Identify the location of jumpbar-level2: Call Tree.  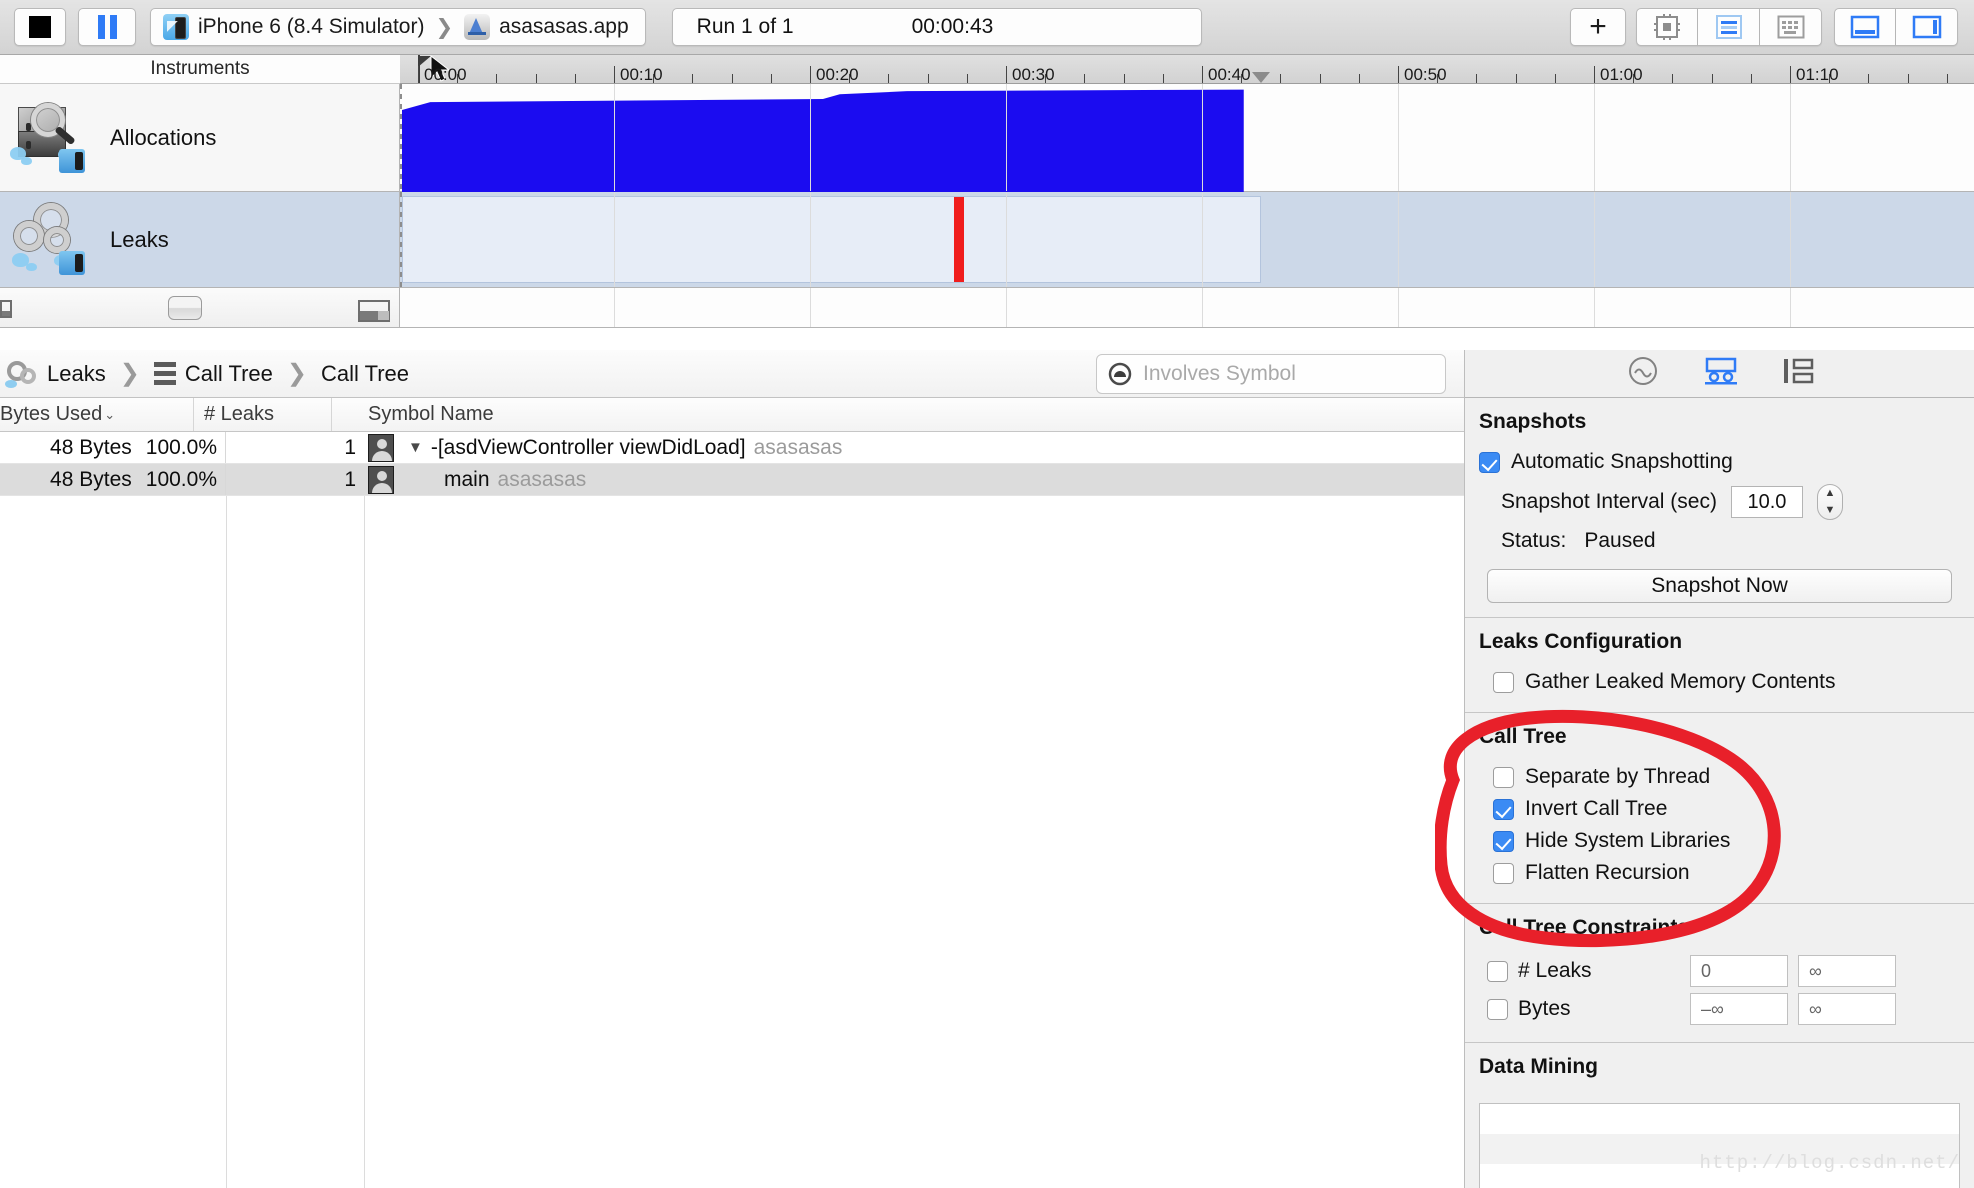
(365, 374).